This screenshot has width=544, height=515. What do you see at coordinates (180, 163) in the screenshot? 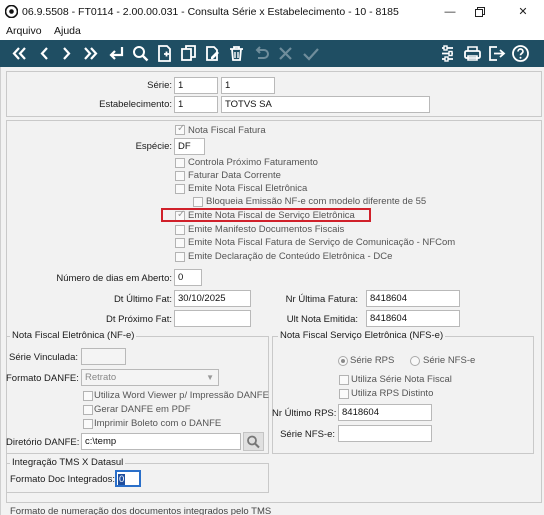
I see `controla-proximo-checkbox` at bounding box center [180, 163].